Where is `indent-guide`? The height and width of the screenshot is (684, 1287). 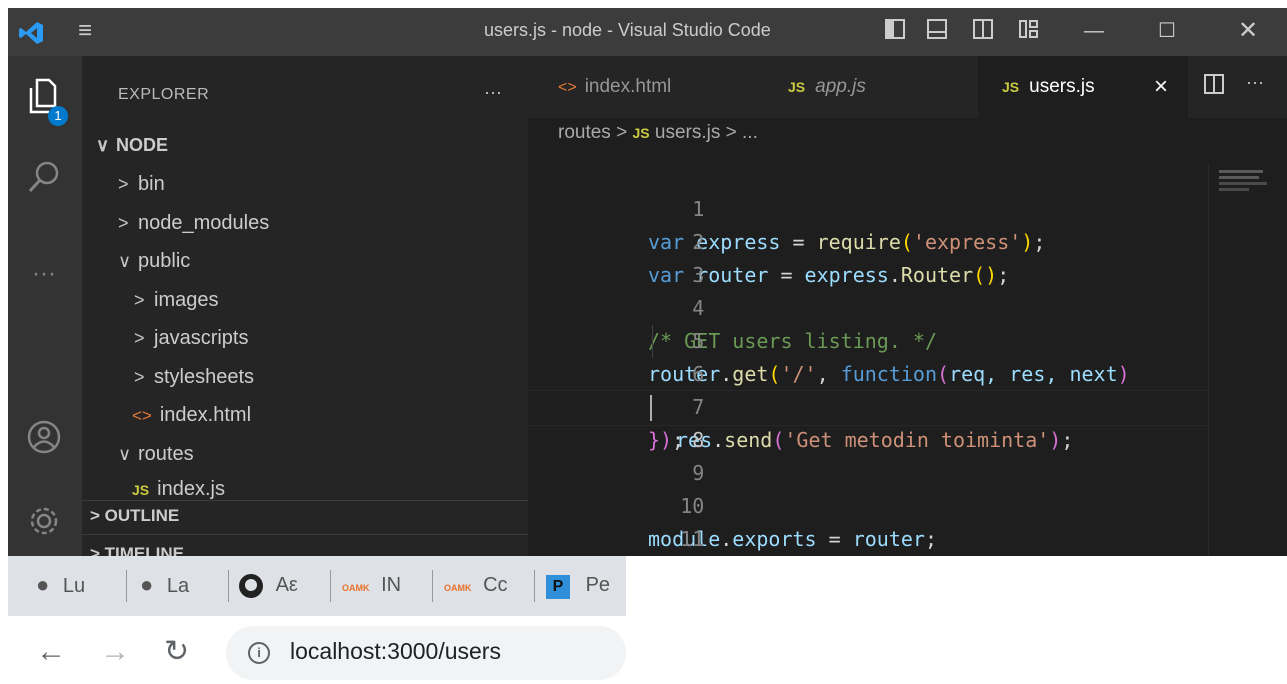 indent-guide is located at coordinates (652, 341).